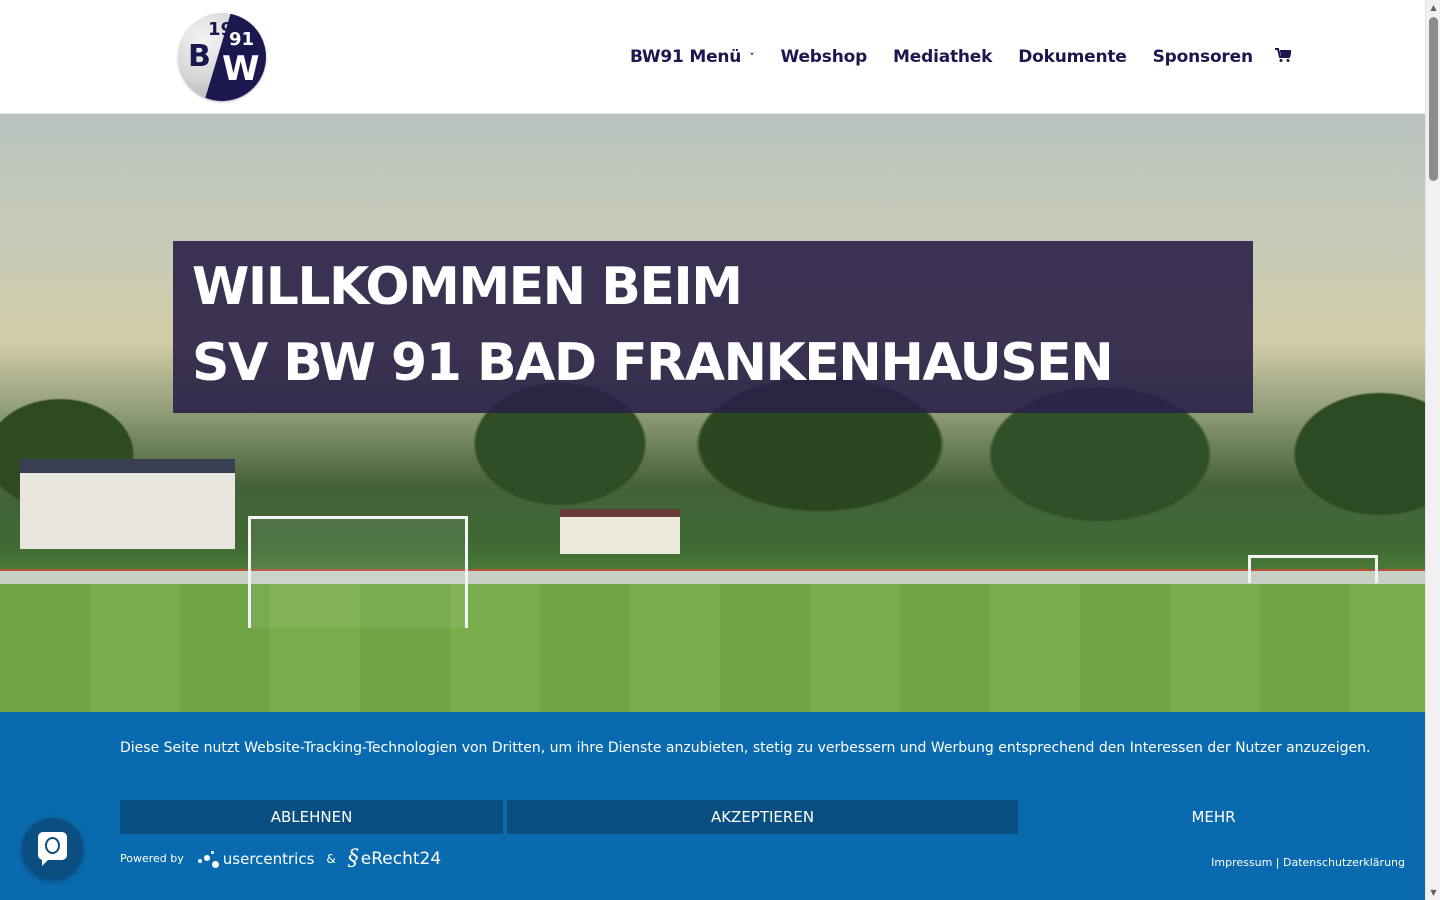  I want to click on hero-title-line-2: SV BW 91 BAD FRANKENHAUSEN, so click(653, 363).